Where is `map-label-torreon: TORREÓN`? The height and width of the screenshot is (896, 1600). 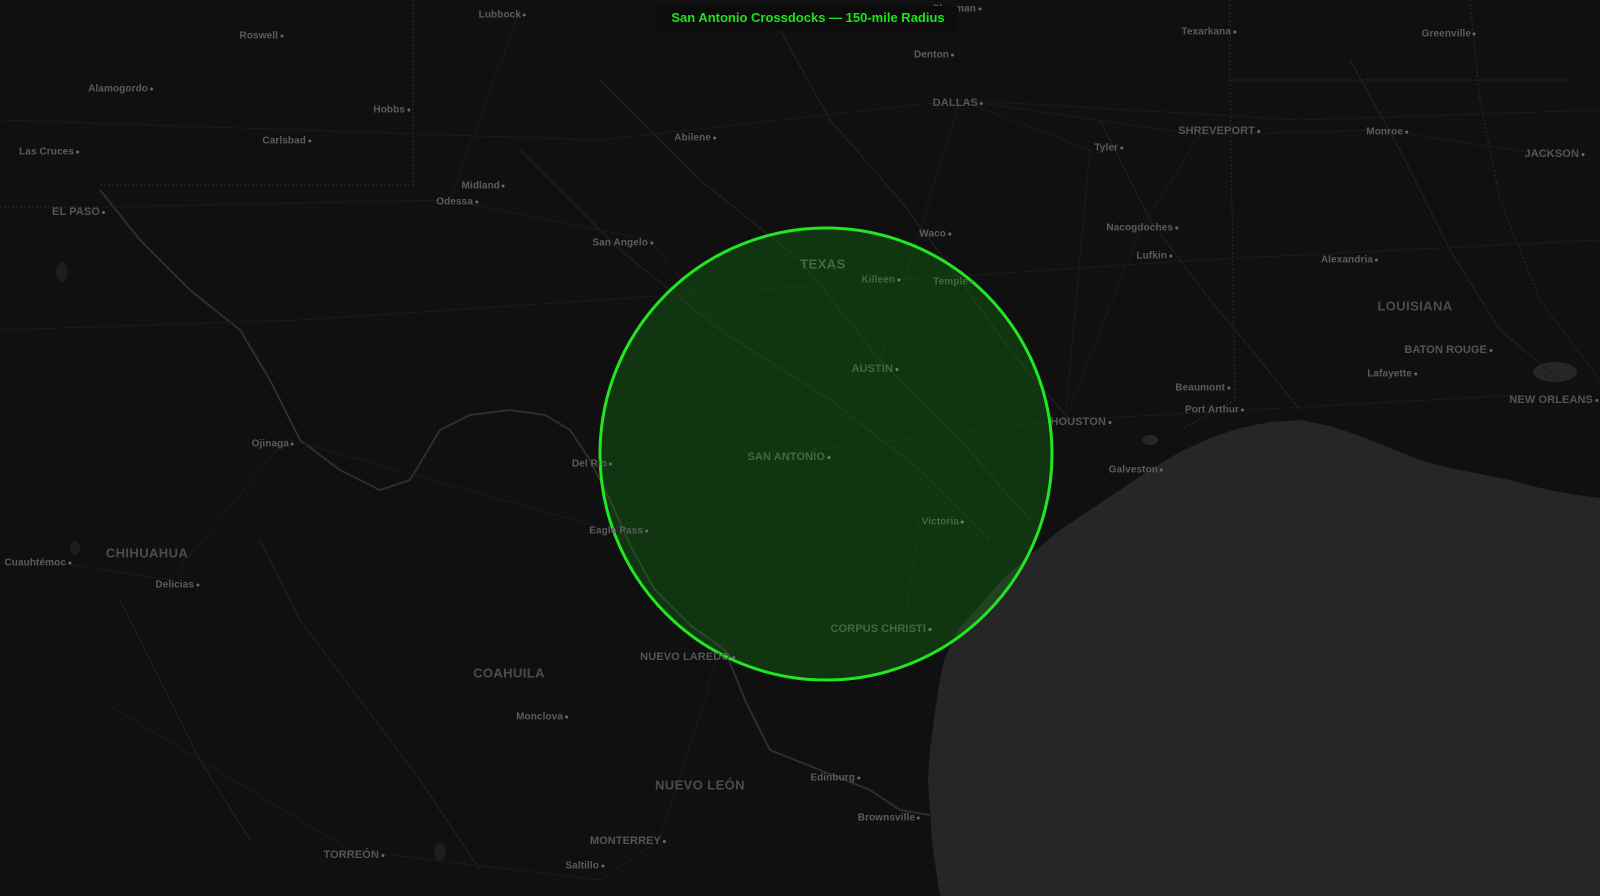
map-label-torreon: TORREÓN is located at coordinates (353, 855).